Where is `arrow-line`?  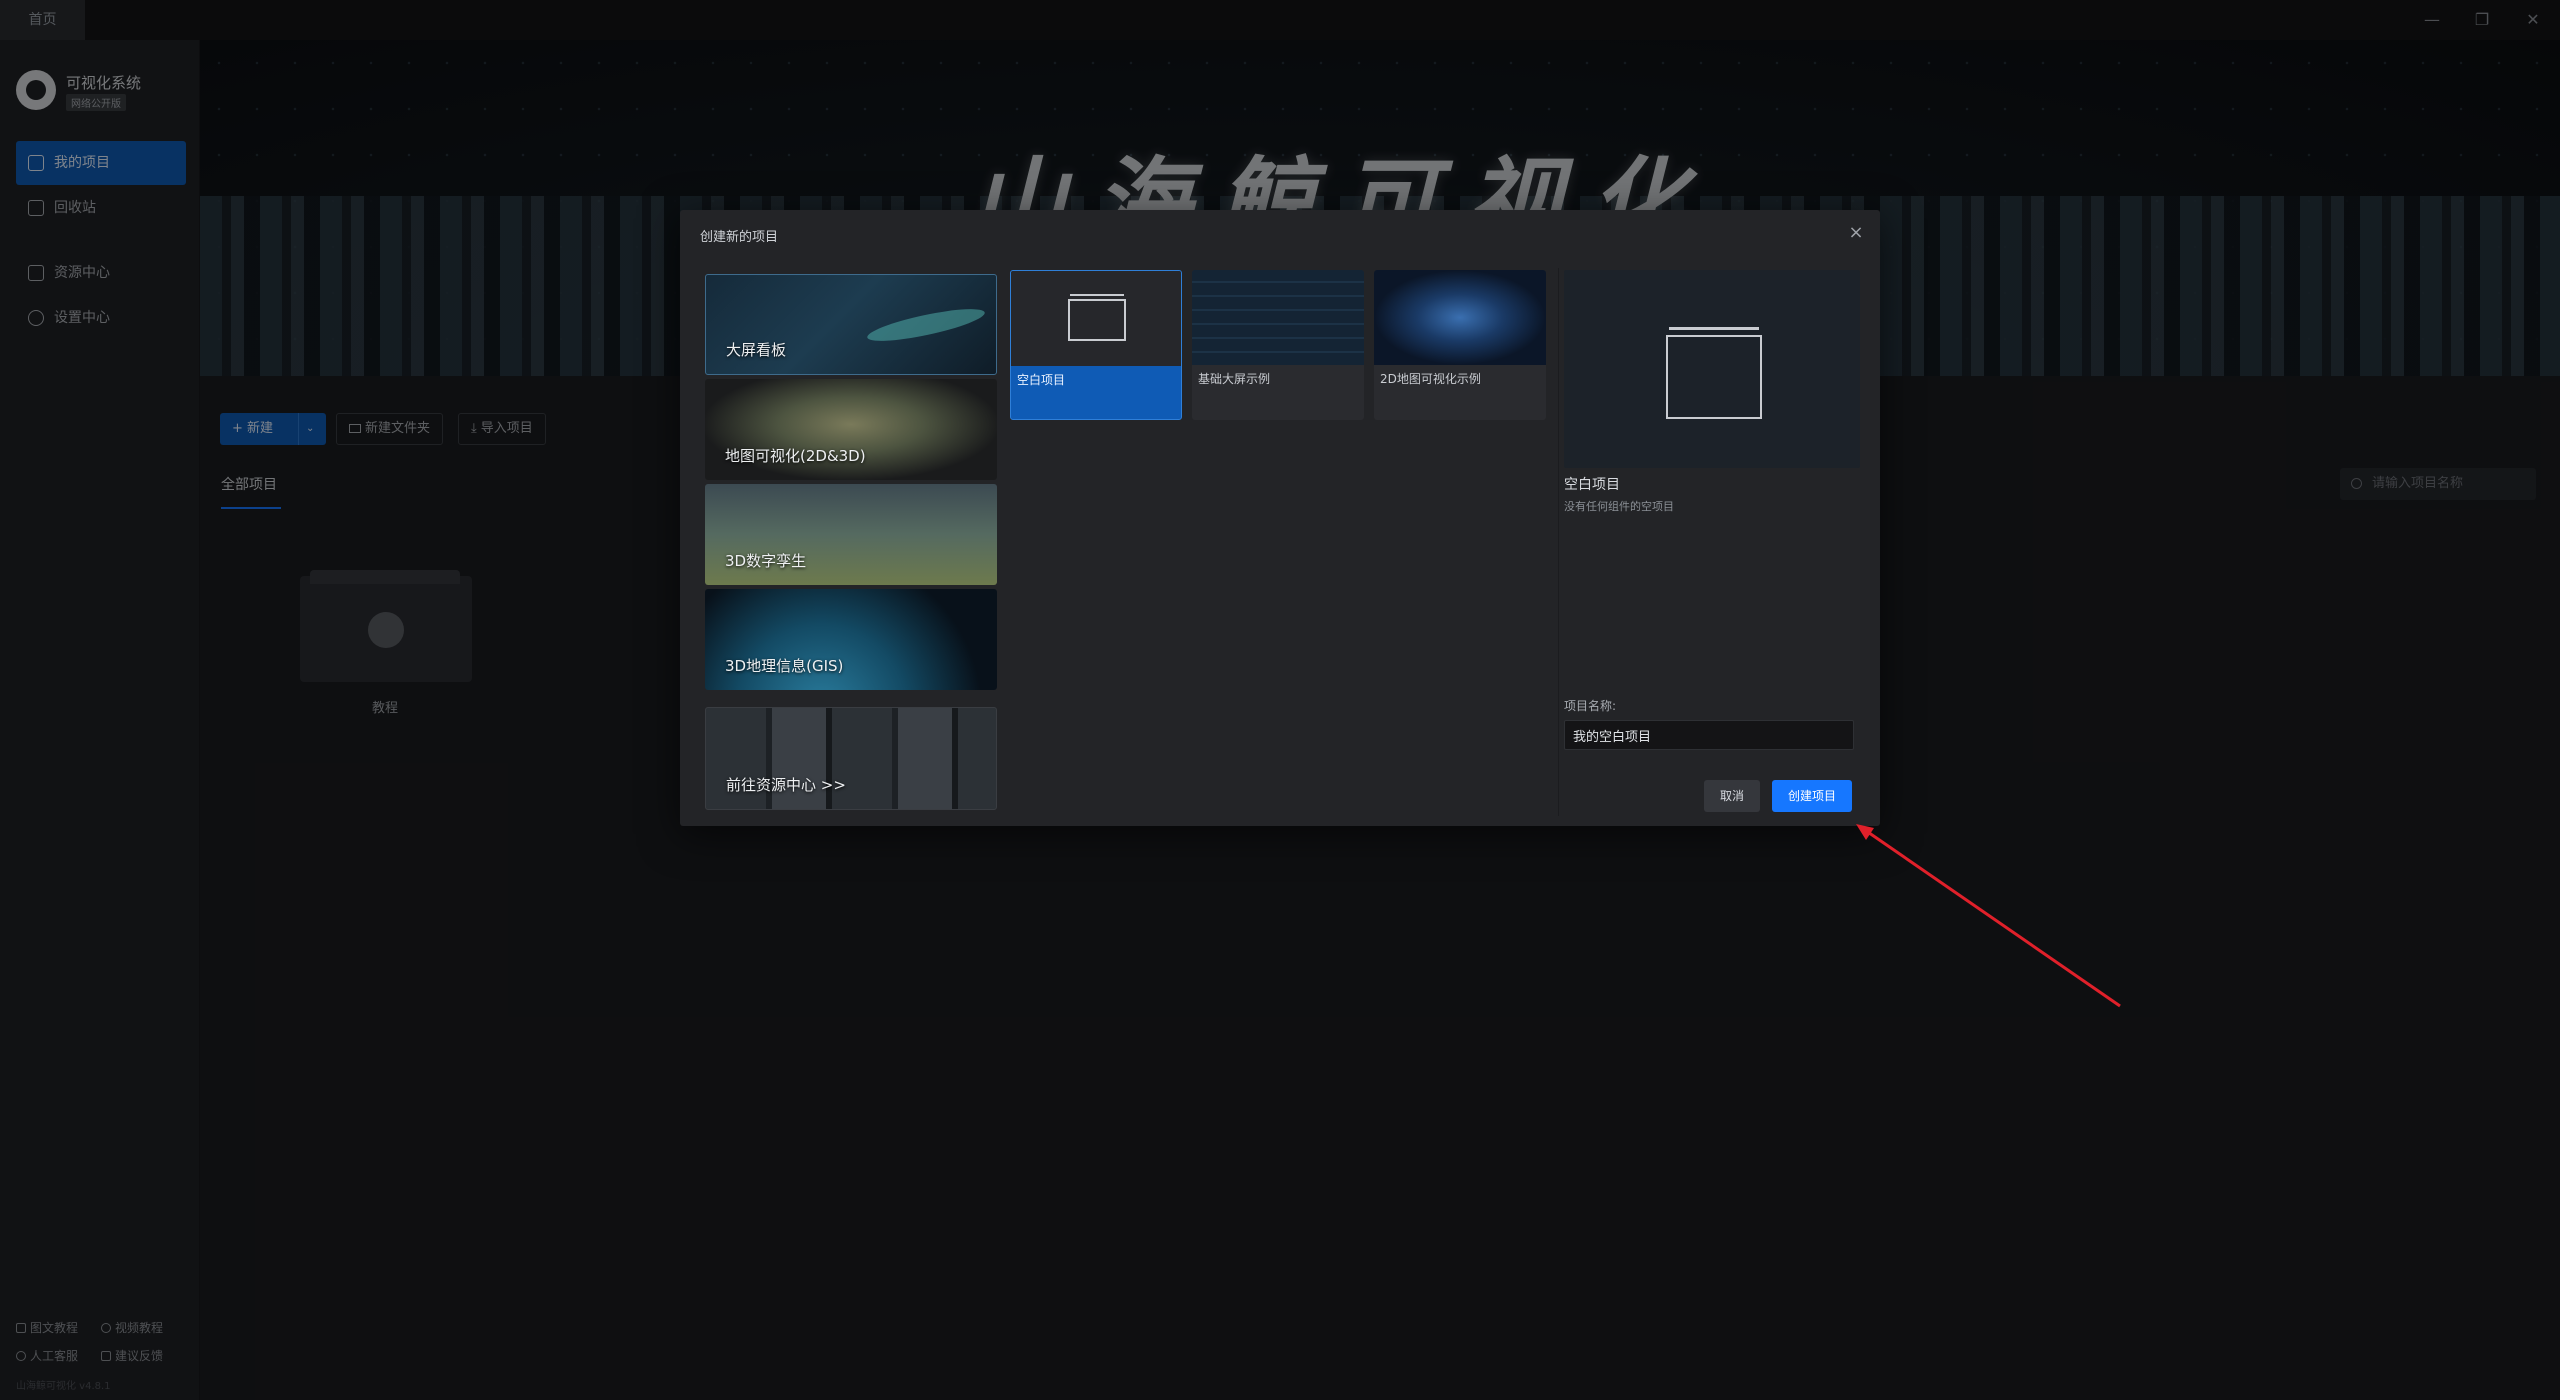 arrow-line is located at coordinates (1991, 917).